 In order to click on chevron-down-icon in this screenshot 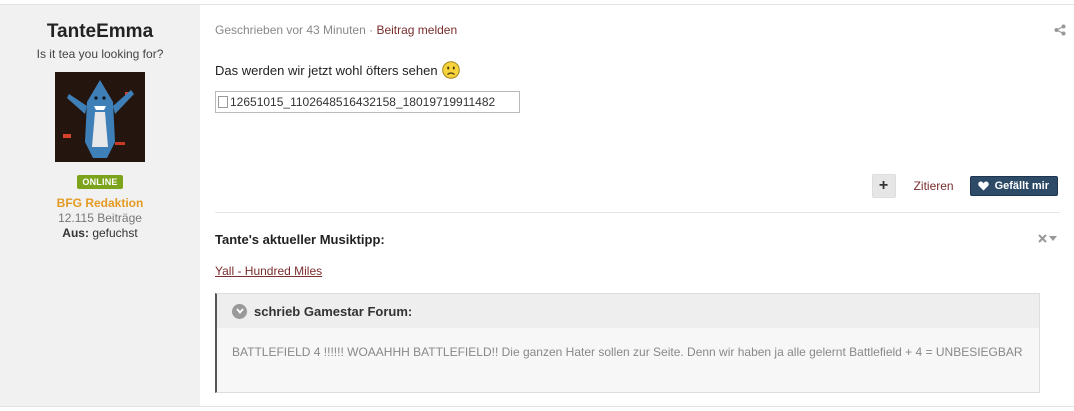, I will do `click(239, 311)`.